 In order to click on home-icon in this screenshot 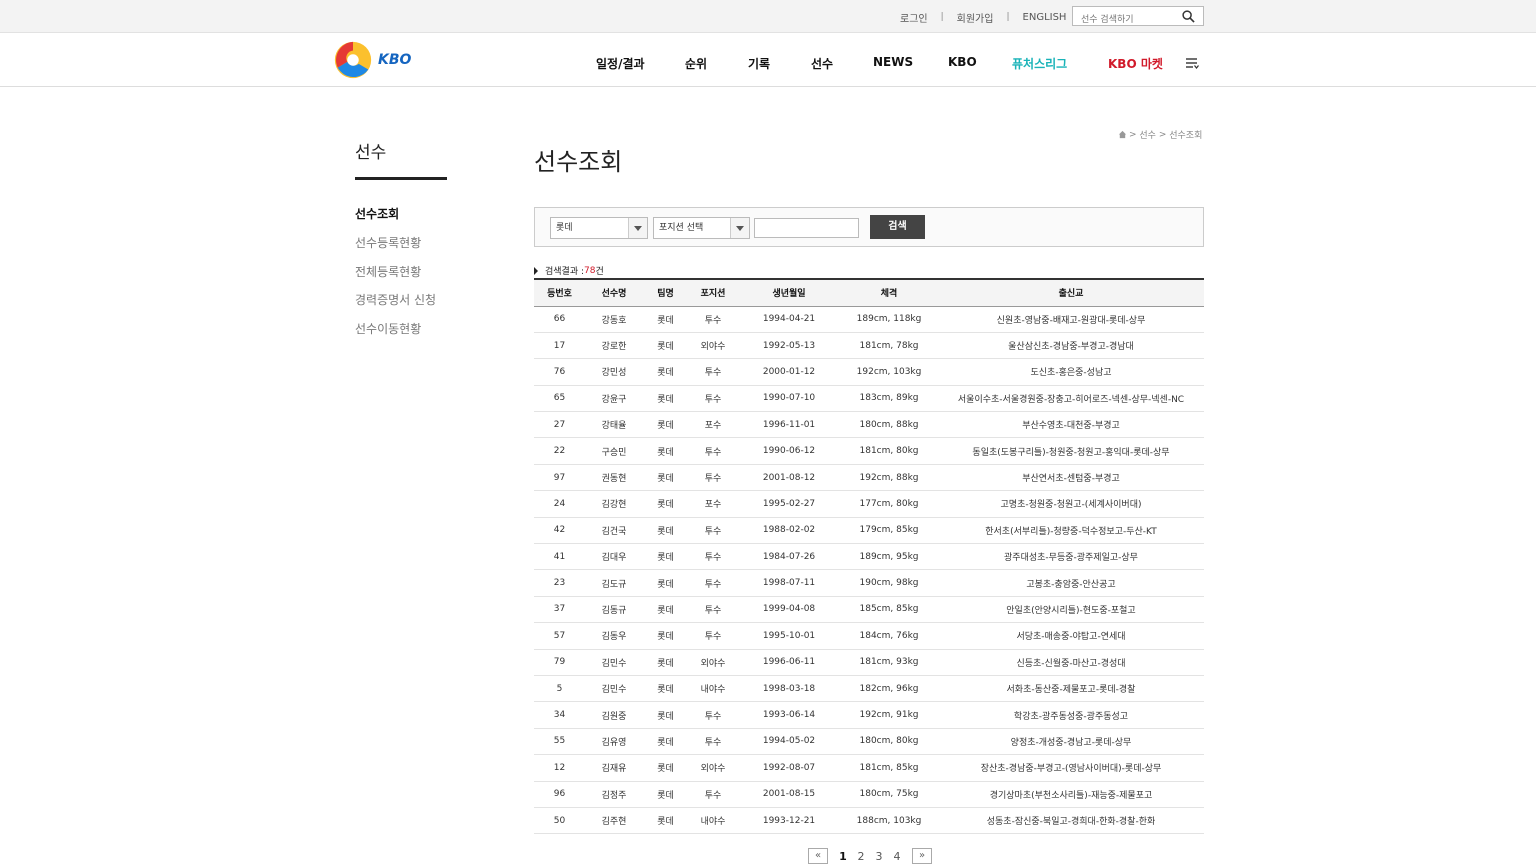, I will do `click(1122, 134)`.